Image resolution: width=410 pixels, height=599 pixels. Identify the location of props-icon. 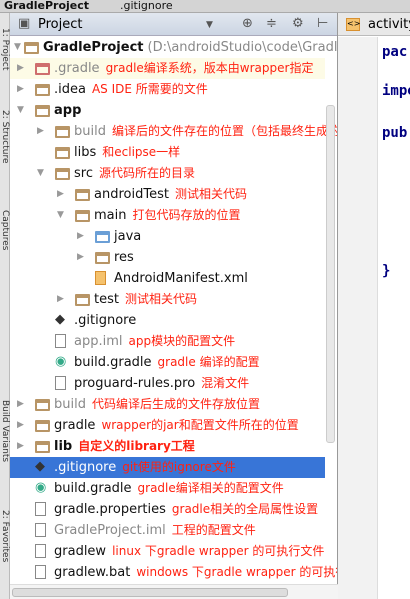
(40, 509).